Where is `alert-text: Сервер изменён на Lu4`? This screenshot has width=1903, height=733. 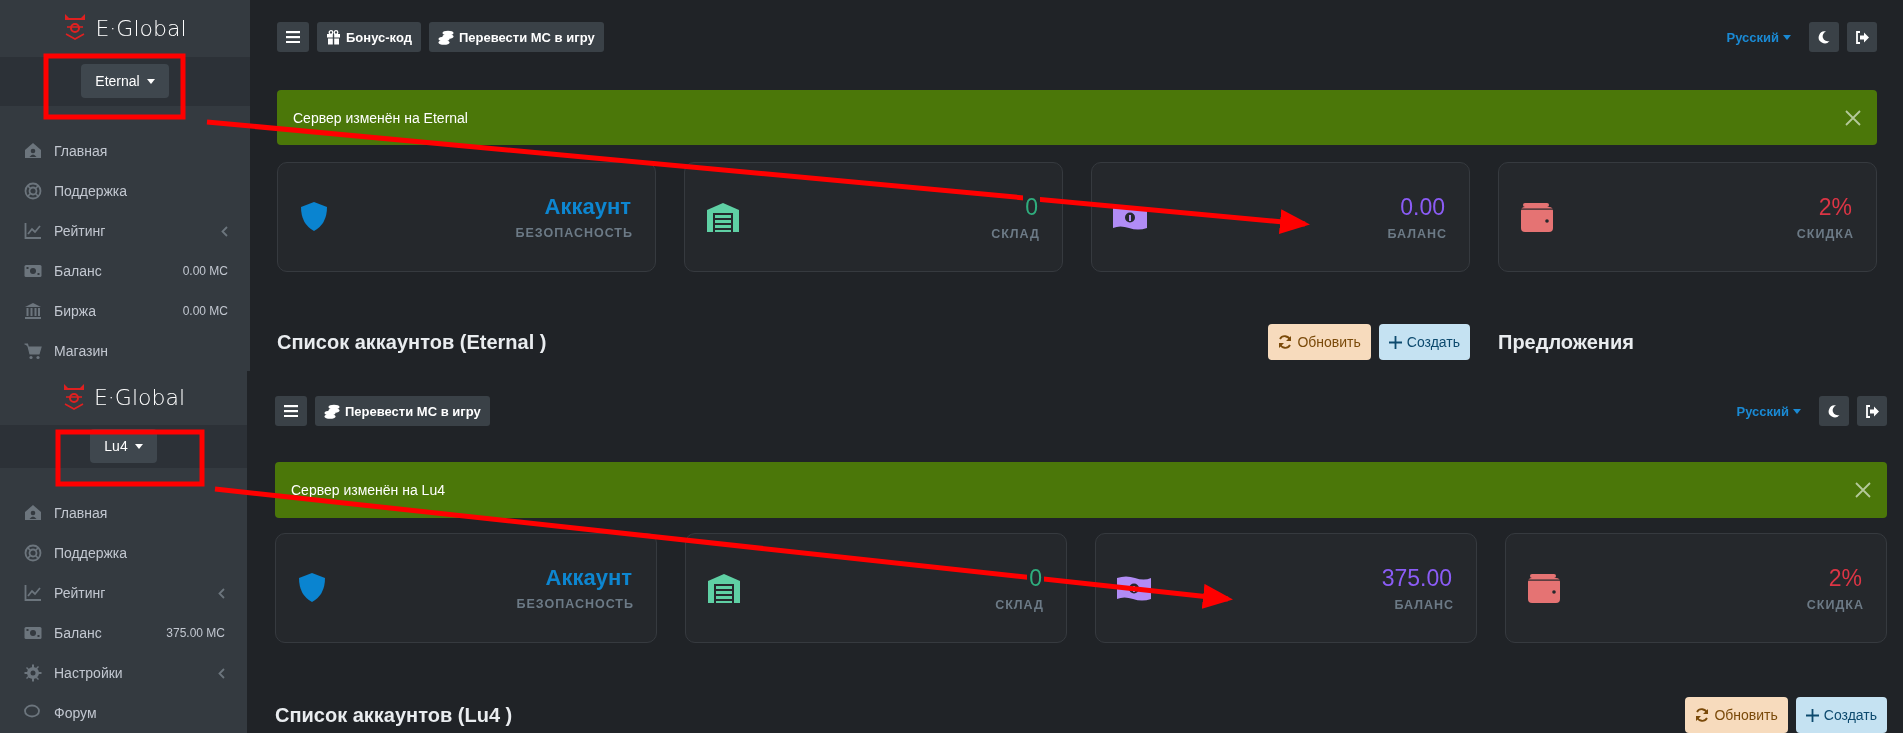 alert-text: Сервер изменён на Lu4 is located at coordinates (368, 490).